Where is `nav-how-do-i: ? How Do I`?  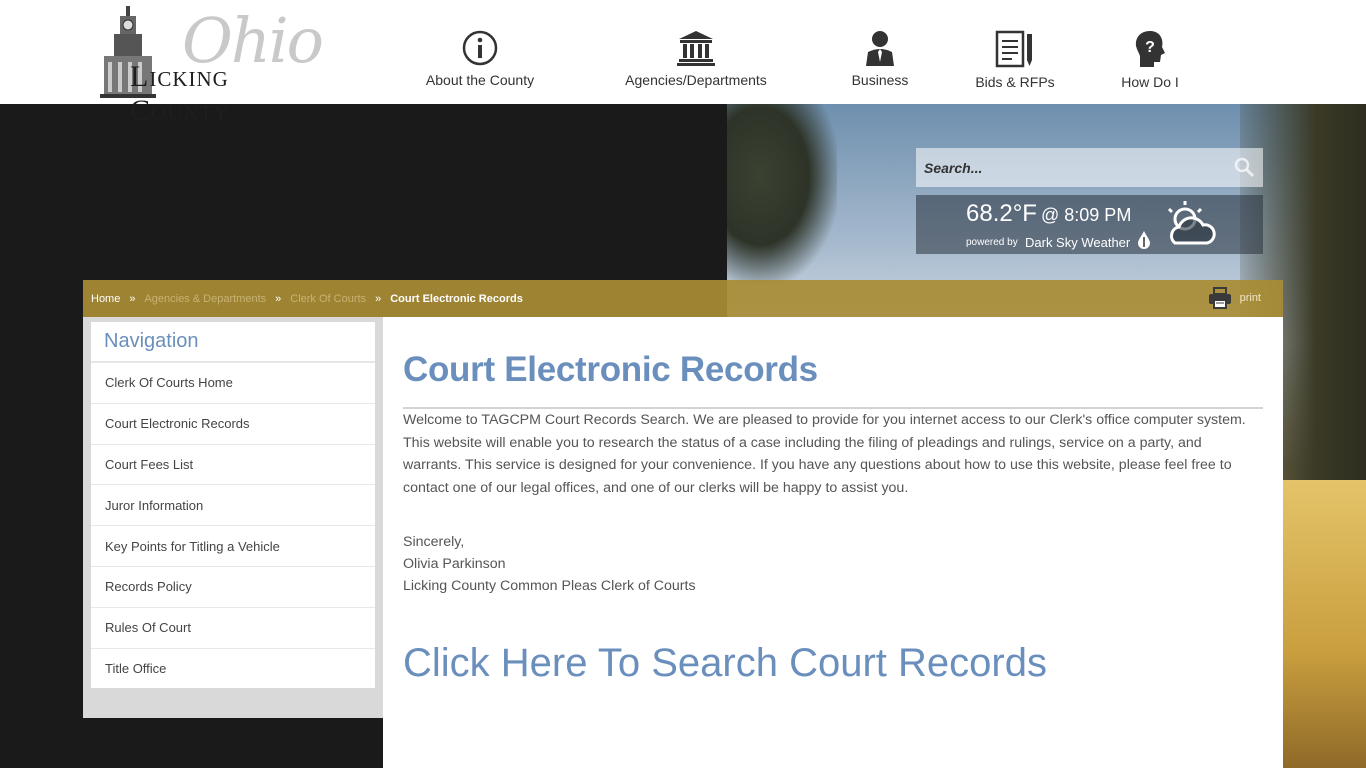
nav-how-do-i: ? How Do I is located at coordinates (1150, 60).